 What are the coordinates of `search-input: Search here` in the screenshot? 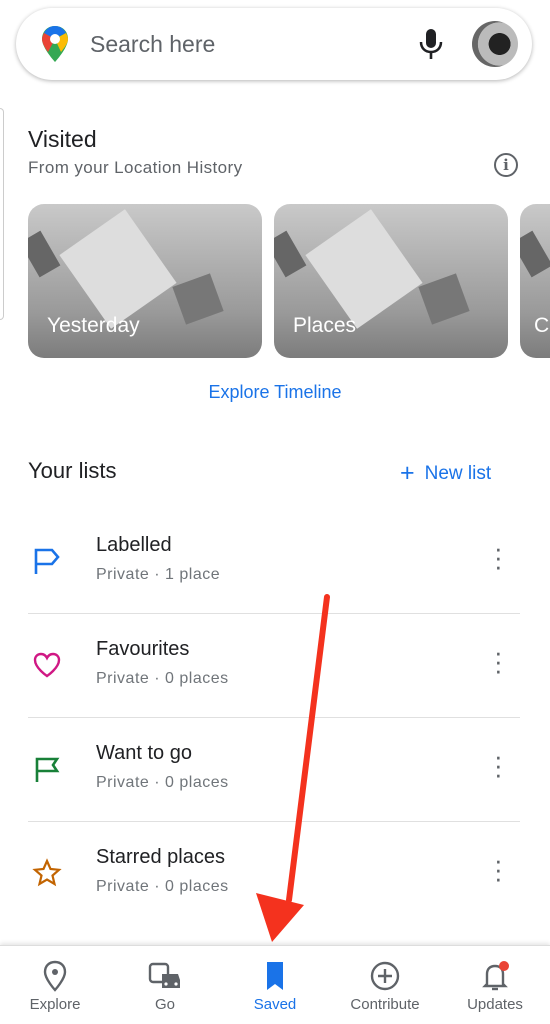 It's located at (254, 44).